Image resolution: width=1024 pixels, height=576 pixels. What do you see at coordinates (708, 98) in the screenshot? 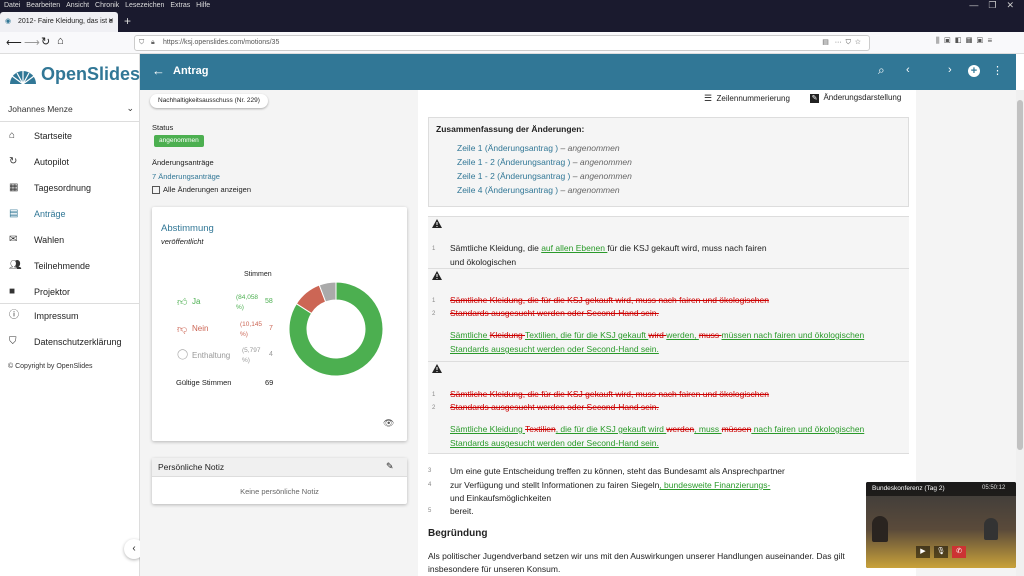
I see `list-icon: ☰` at bounding box center [708, 98].